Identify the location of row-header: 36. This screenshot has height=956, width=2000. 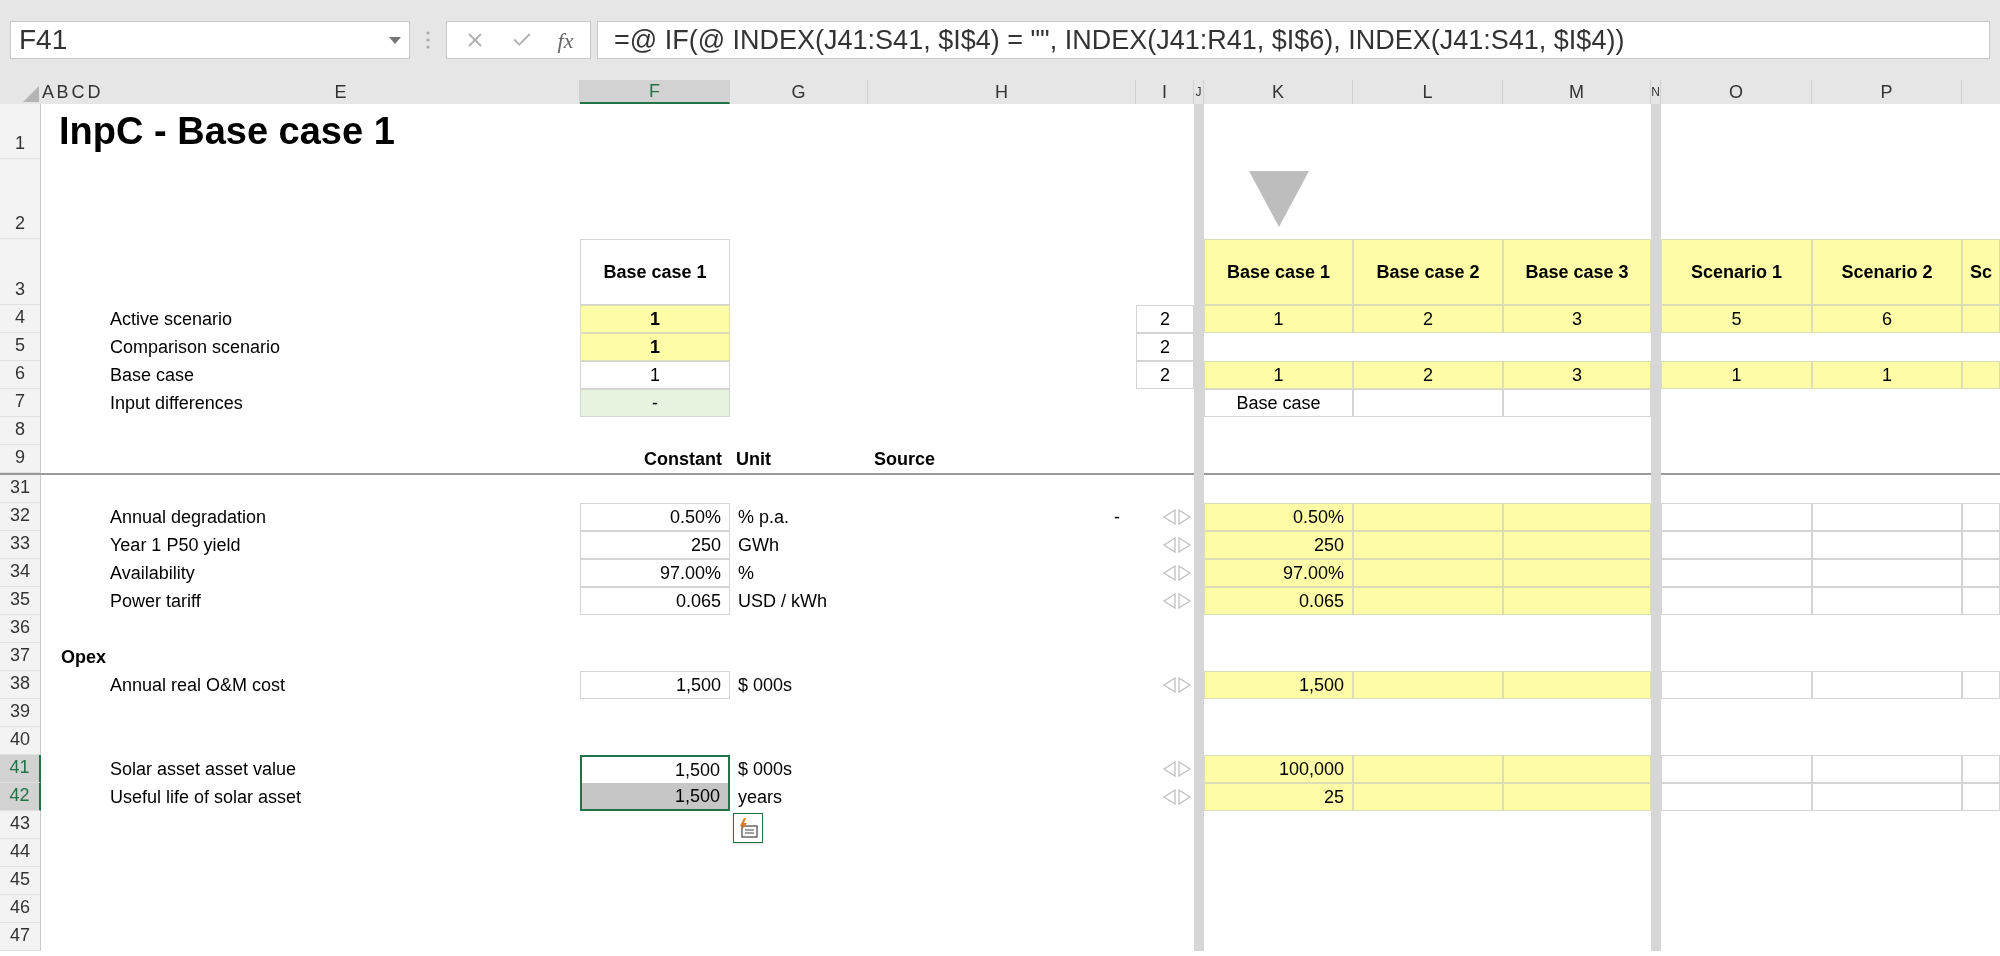
(20, 629).